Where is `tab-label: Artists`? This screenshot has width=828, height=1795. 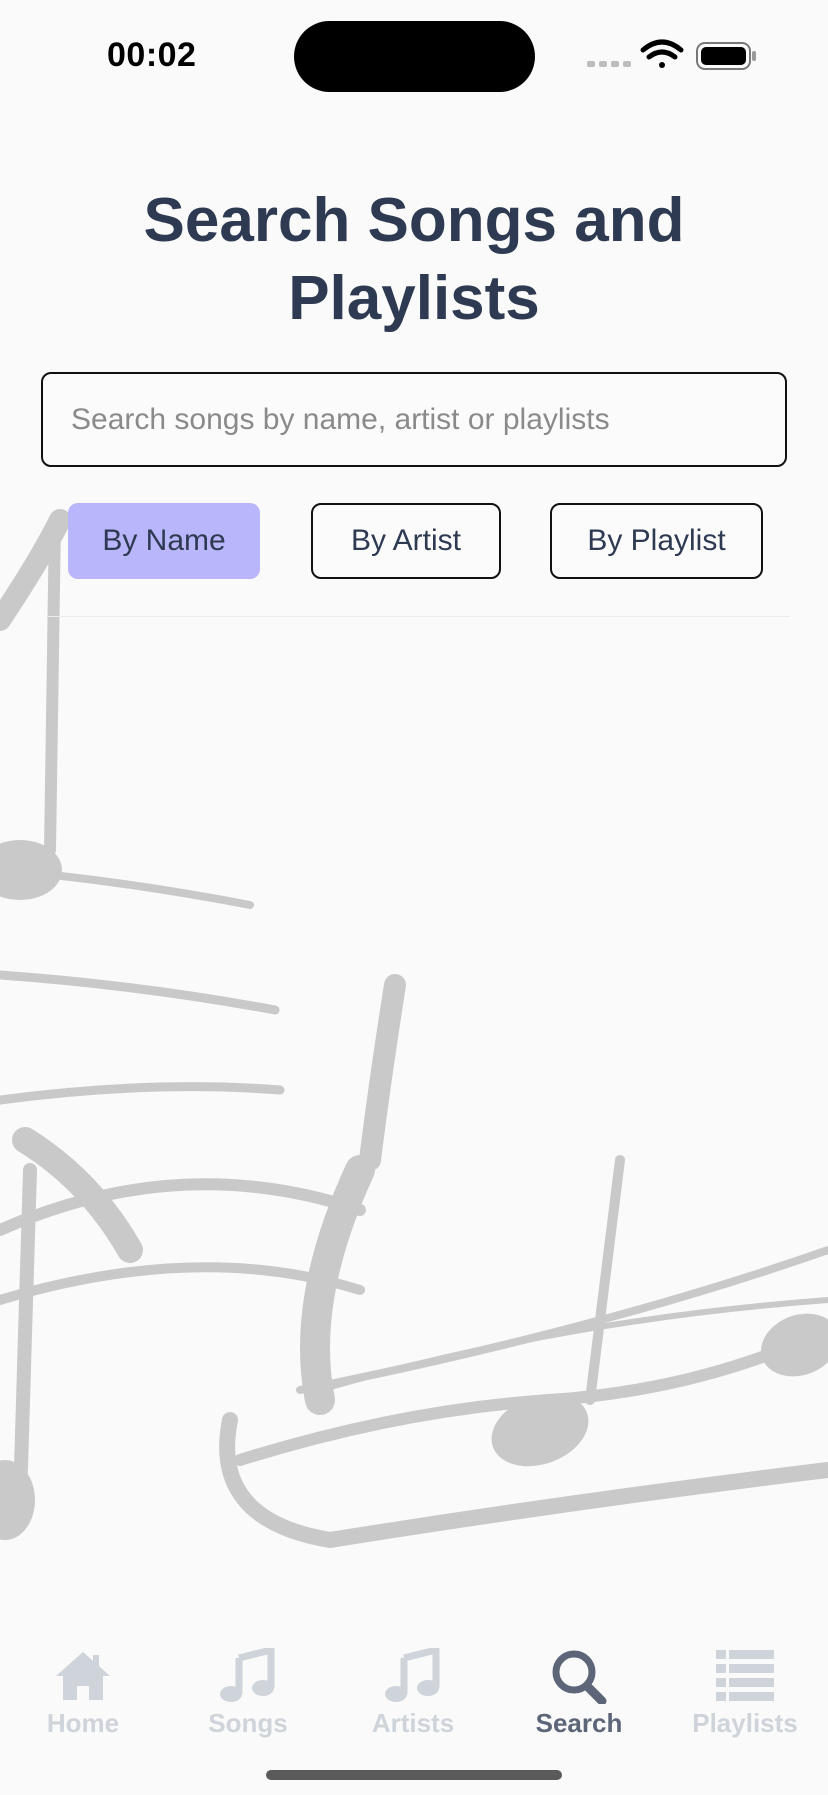 tab-label: Artists is located at coordinates (413, 1723).